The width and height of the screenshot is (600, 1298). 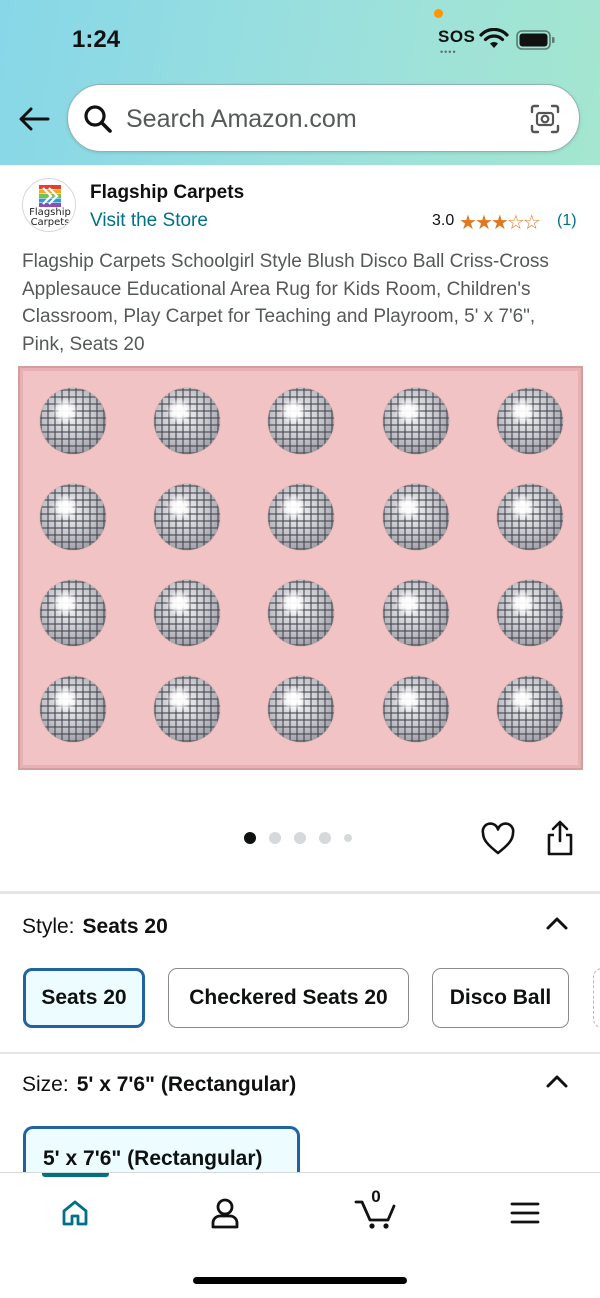 I want to click on tab-cart: 0, so click(x=376, y=1210).